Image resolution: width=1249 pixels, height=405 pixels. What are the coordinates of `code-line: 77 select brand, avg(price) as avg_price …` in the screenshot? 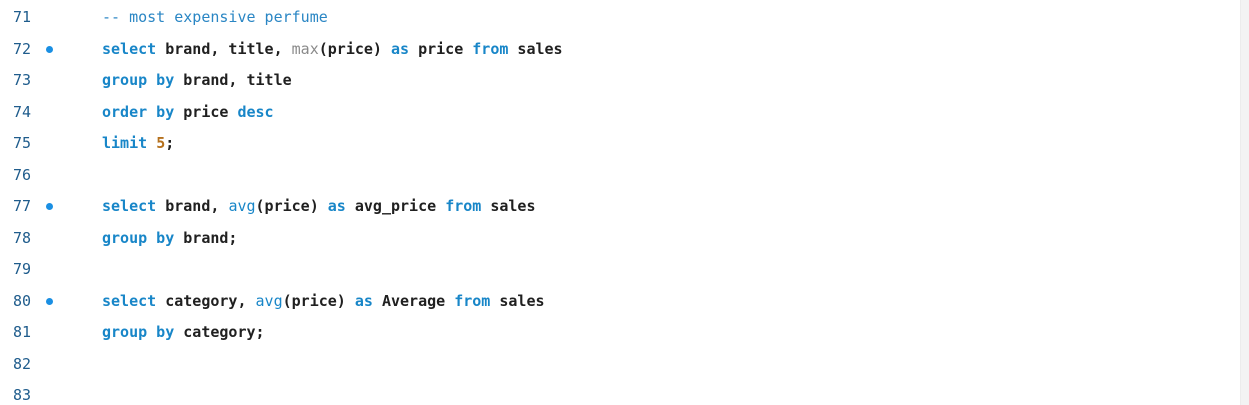 It's located at (615, 207).